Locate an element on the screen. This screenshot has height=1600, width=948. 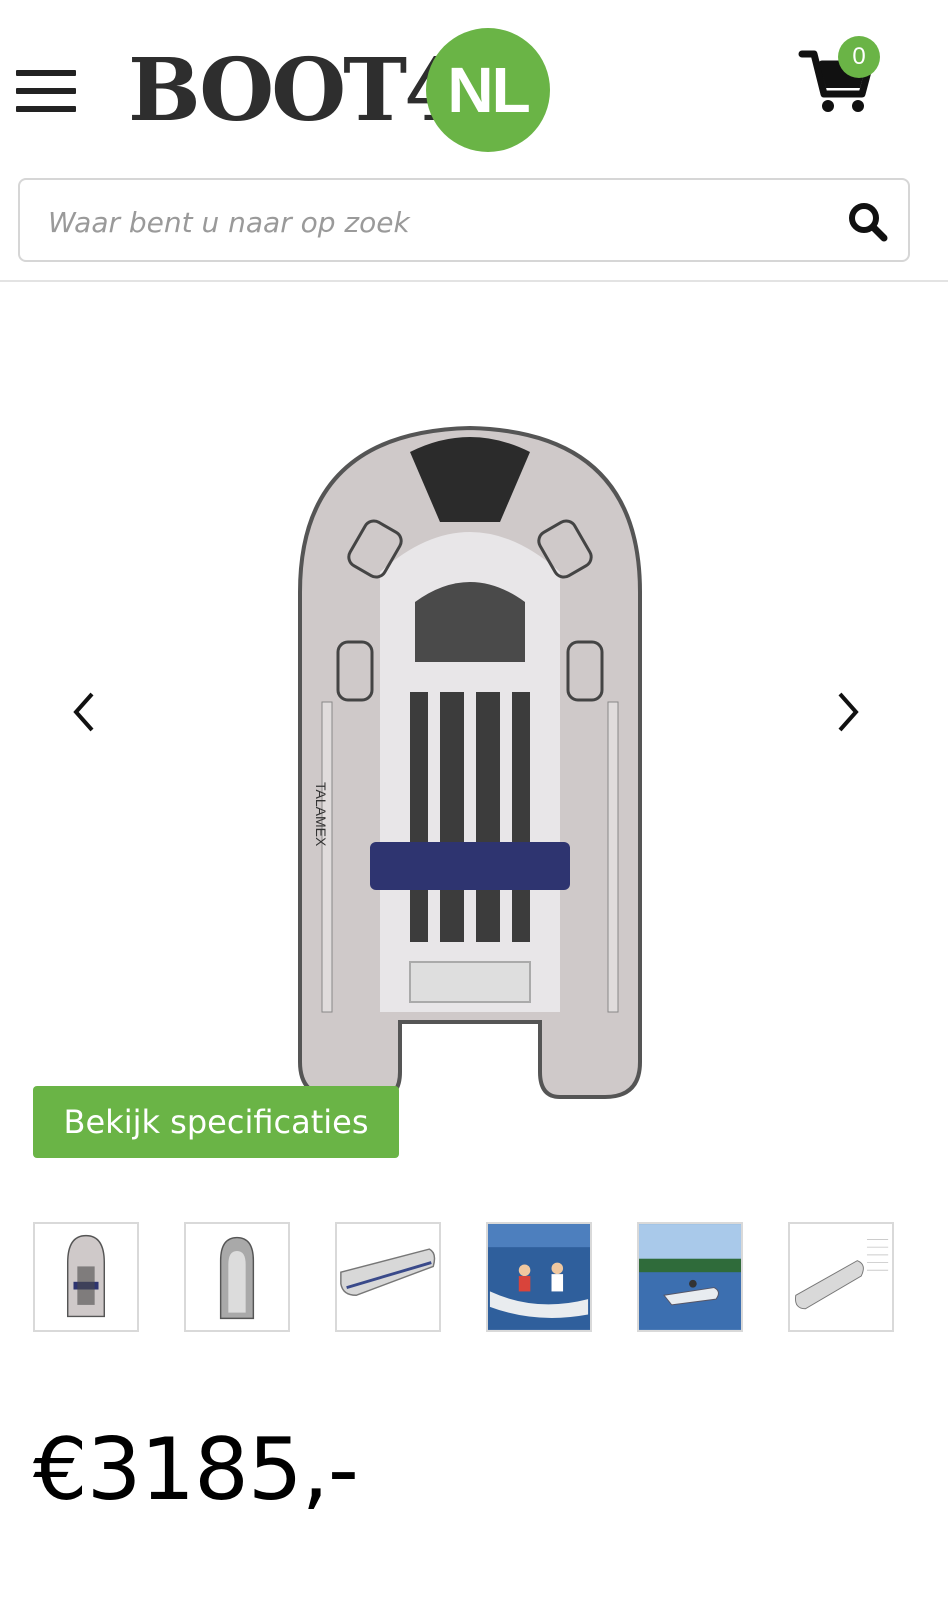
gallery-next-button is located at coordinates (848, 712).